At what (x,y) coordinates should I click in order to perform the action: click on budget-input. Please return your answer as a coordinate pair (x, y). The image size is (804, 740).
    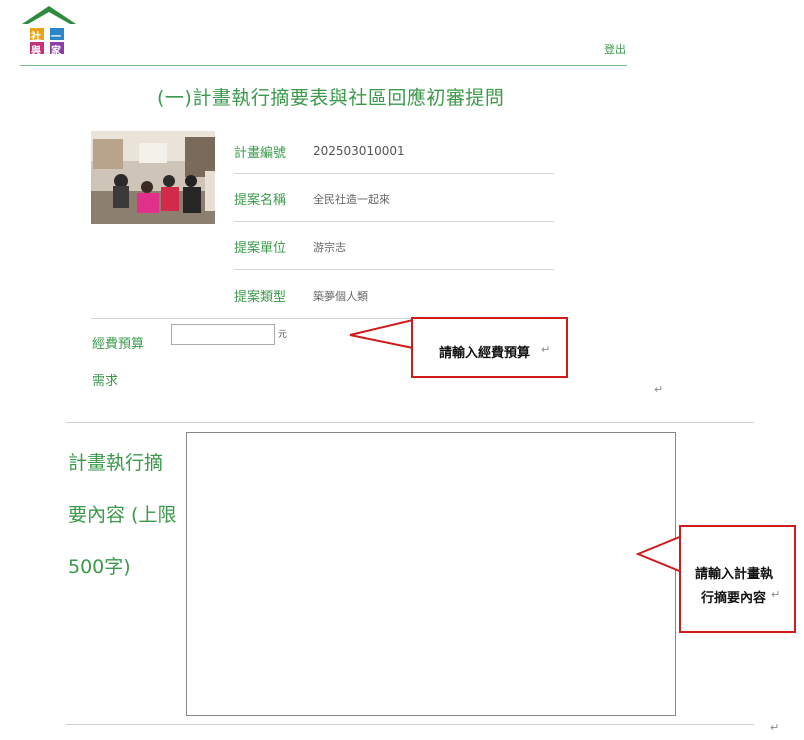
    Looking at the image, I should click on (223, 334).